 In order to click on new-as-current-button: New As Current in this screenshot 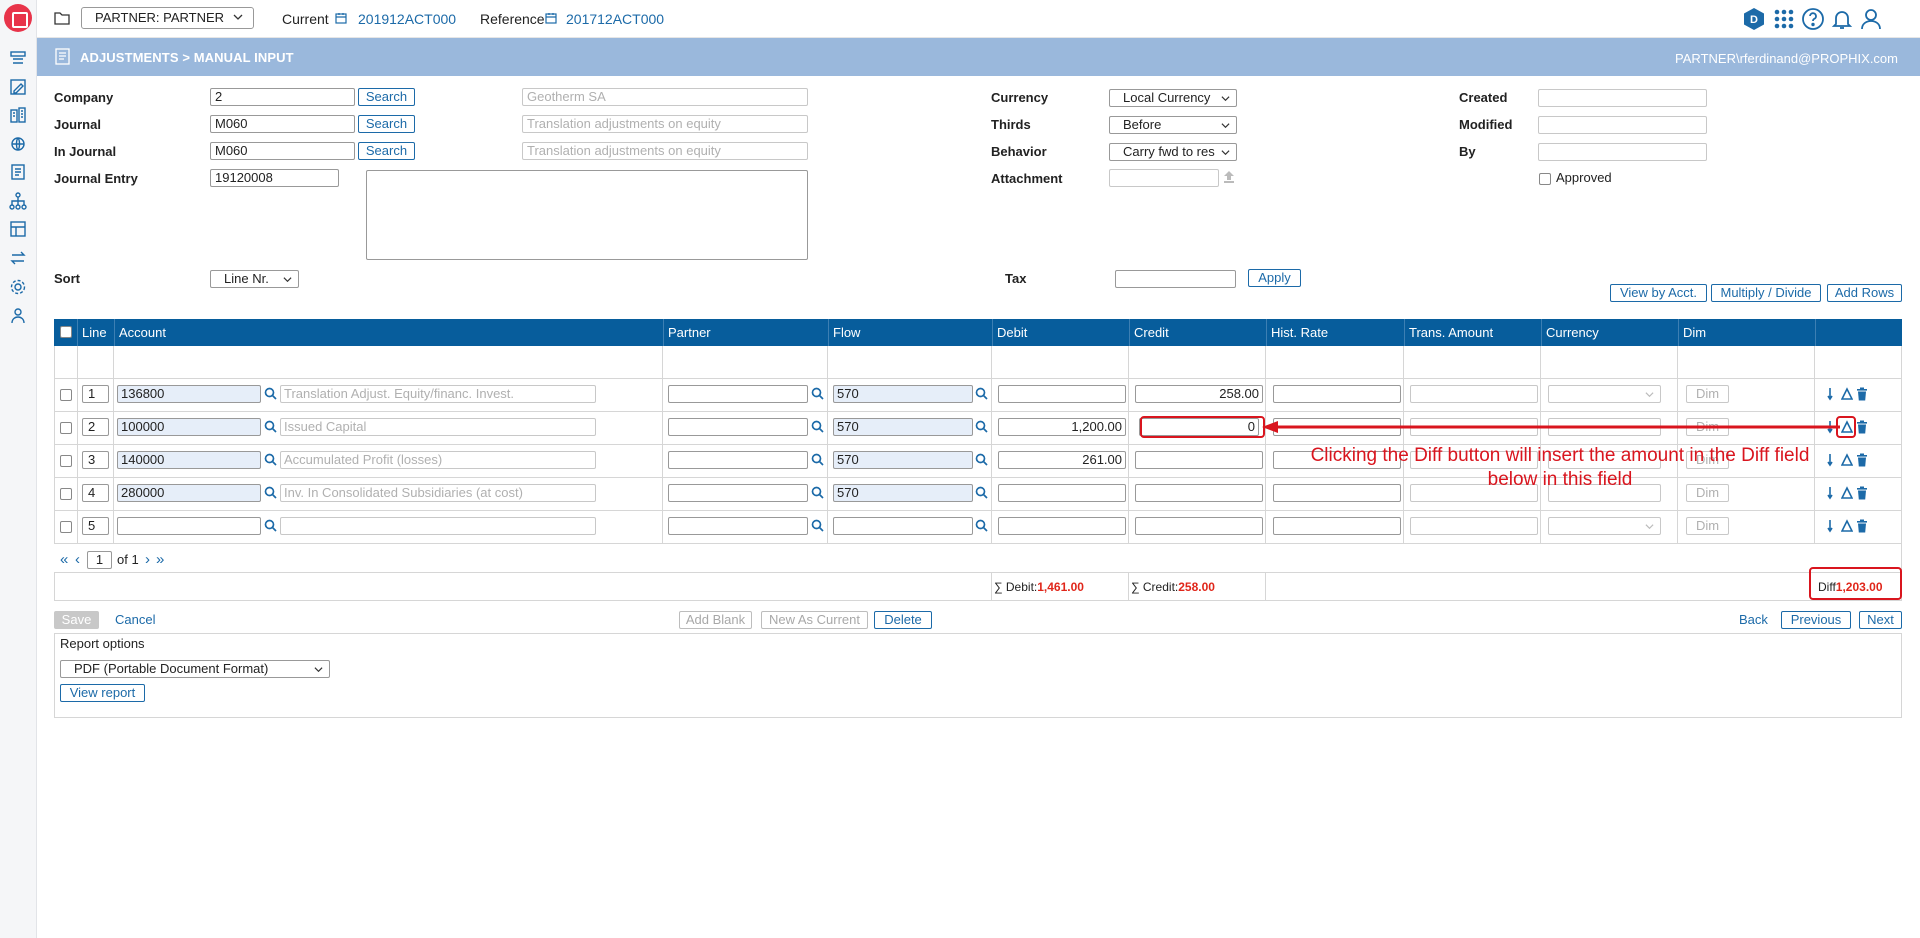, I will do `click(814, 620)`.